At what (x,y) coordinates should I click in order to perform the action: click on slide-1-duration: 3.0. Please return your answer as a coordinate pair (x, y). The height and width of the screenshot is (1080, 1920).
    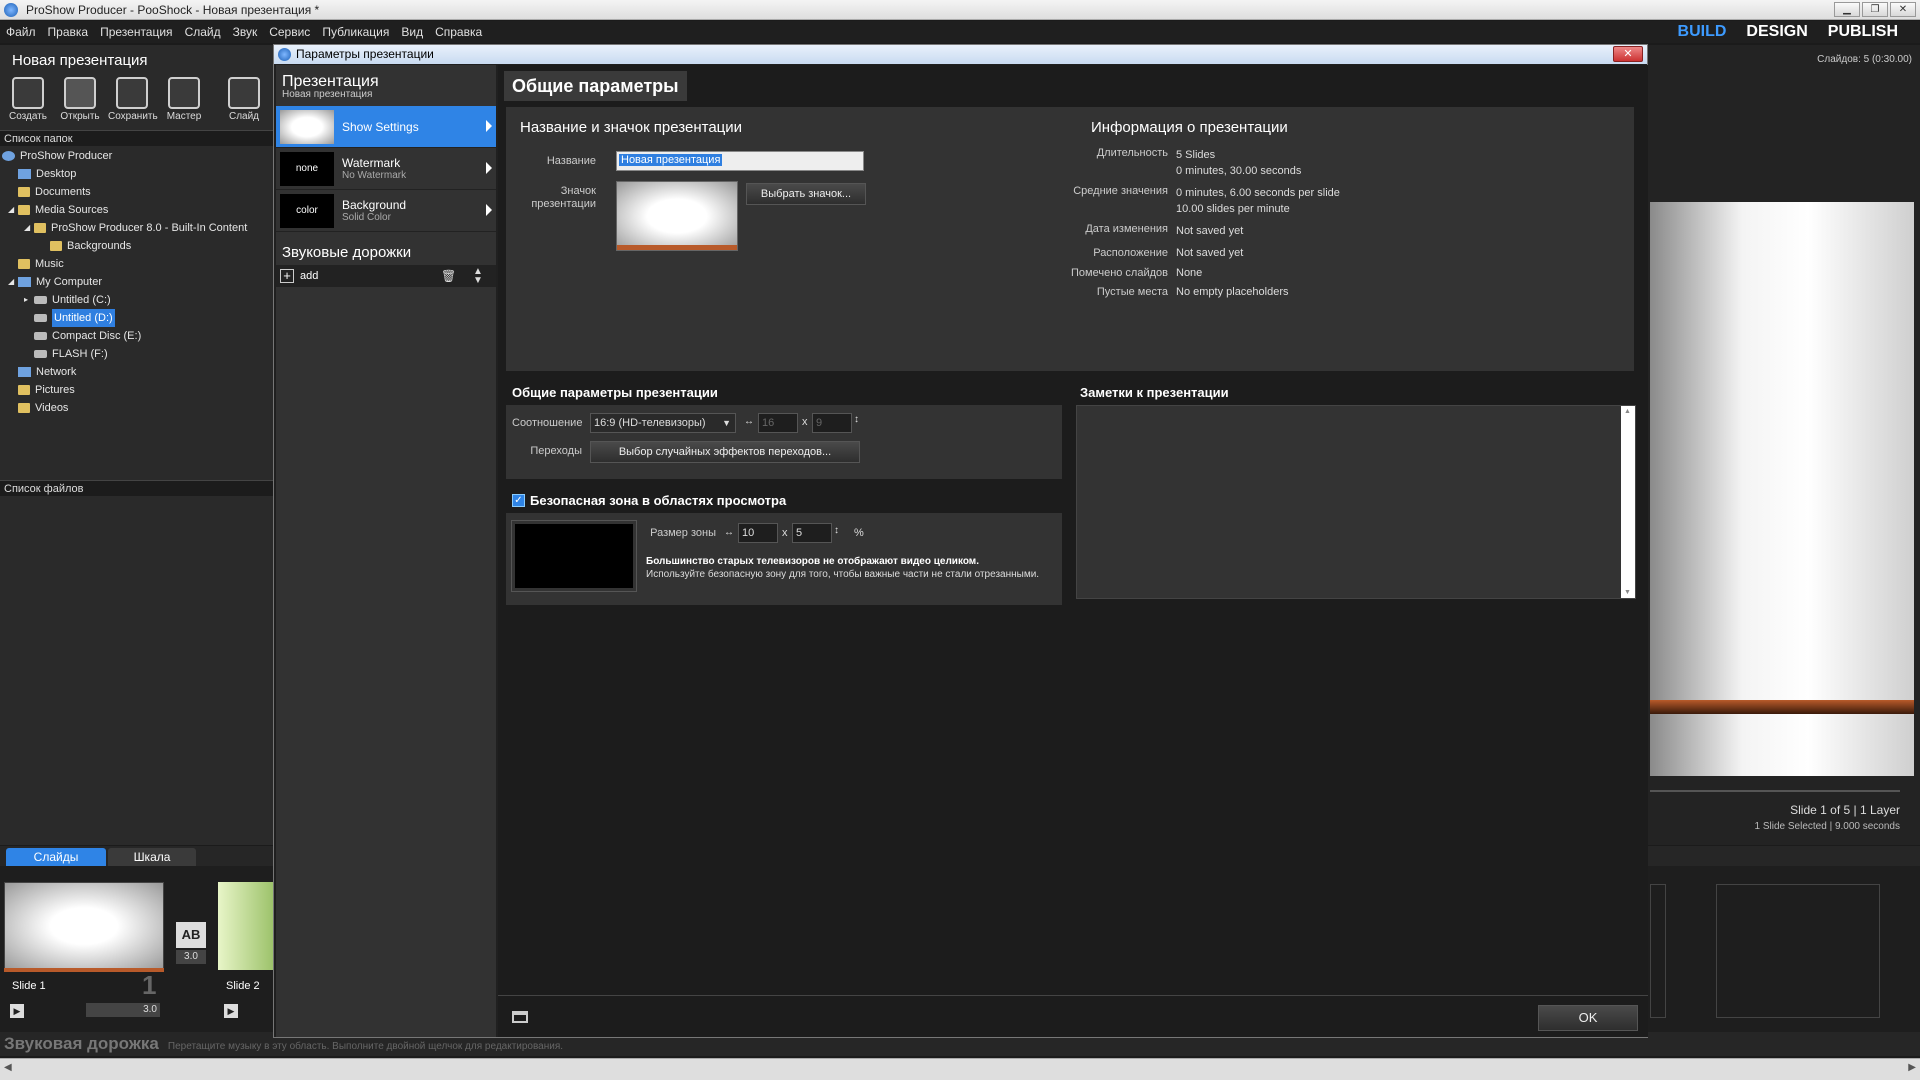
    Looking at the image, I should click on (123, 1010).